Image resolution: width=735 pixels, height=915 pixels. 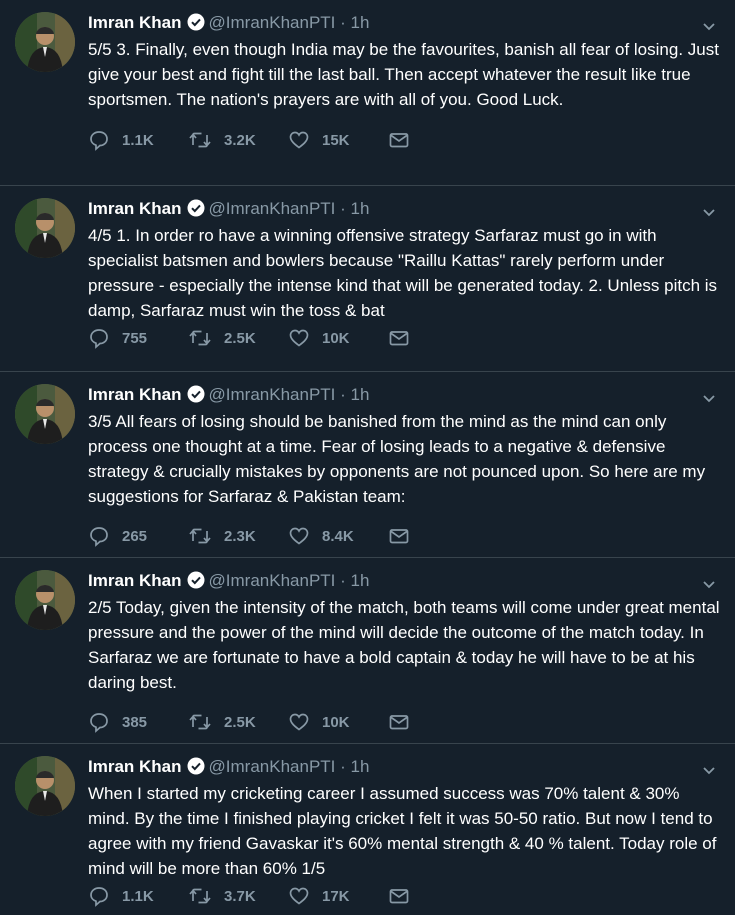 I want to click on like-button: 8.4K, so click(x=338, y=536).